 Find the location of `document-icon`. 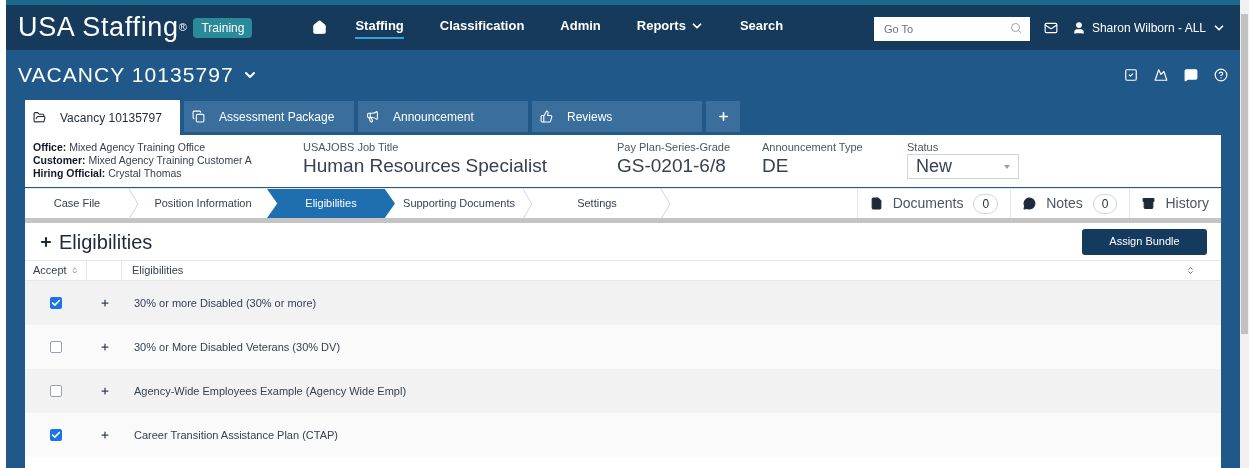

document-icon is located at coordinates (876, 203).